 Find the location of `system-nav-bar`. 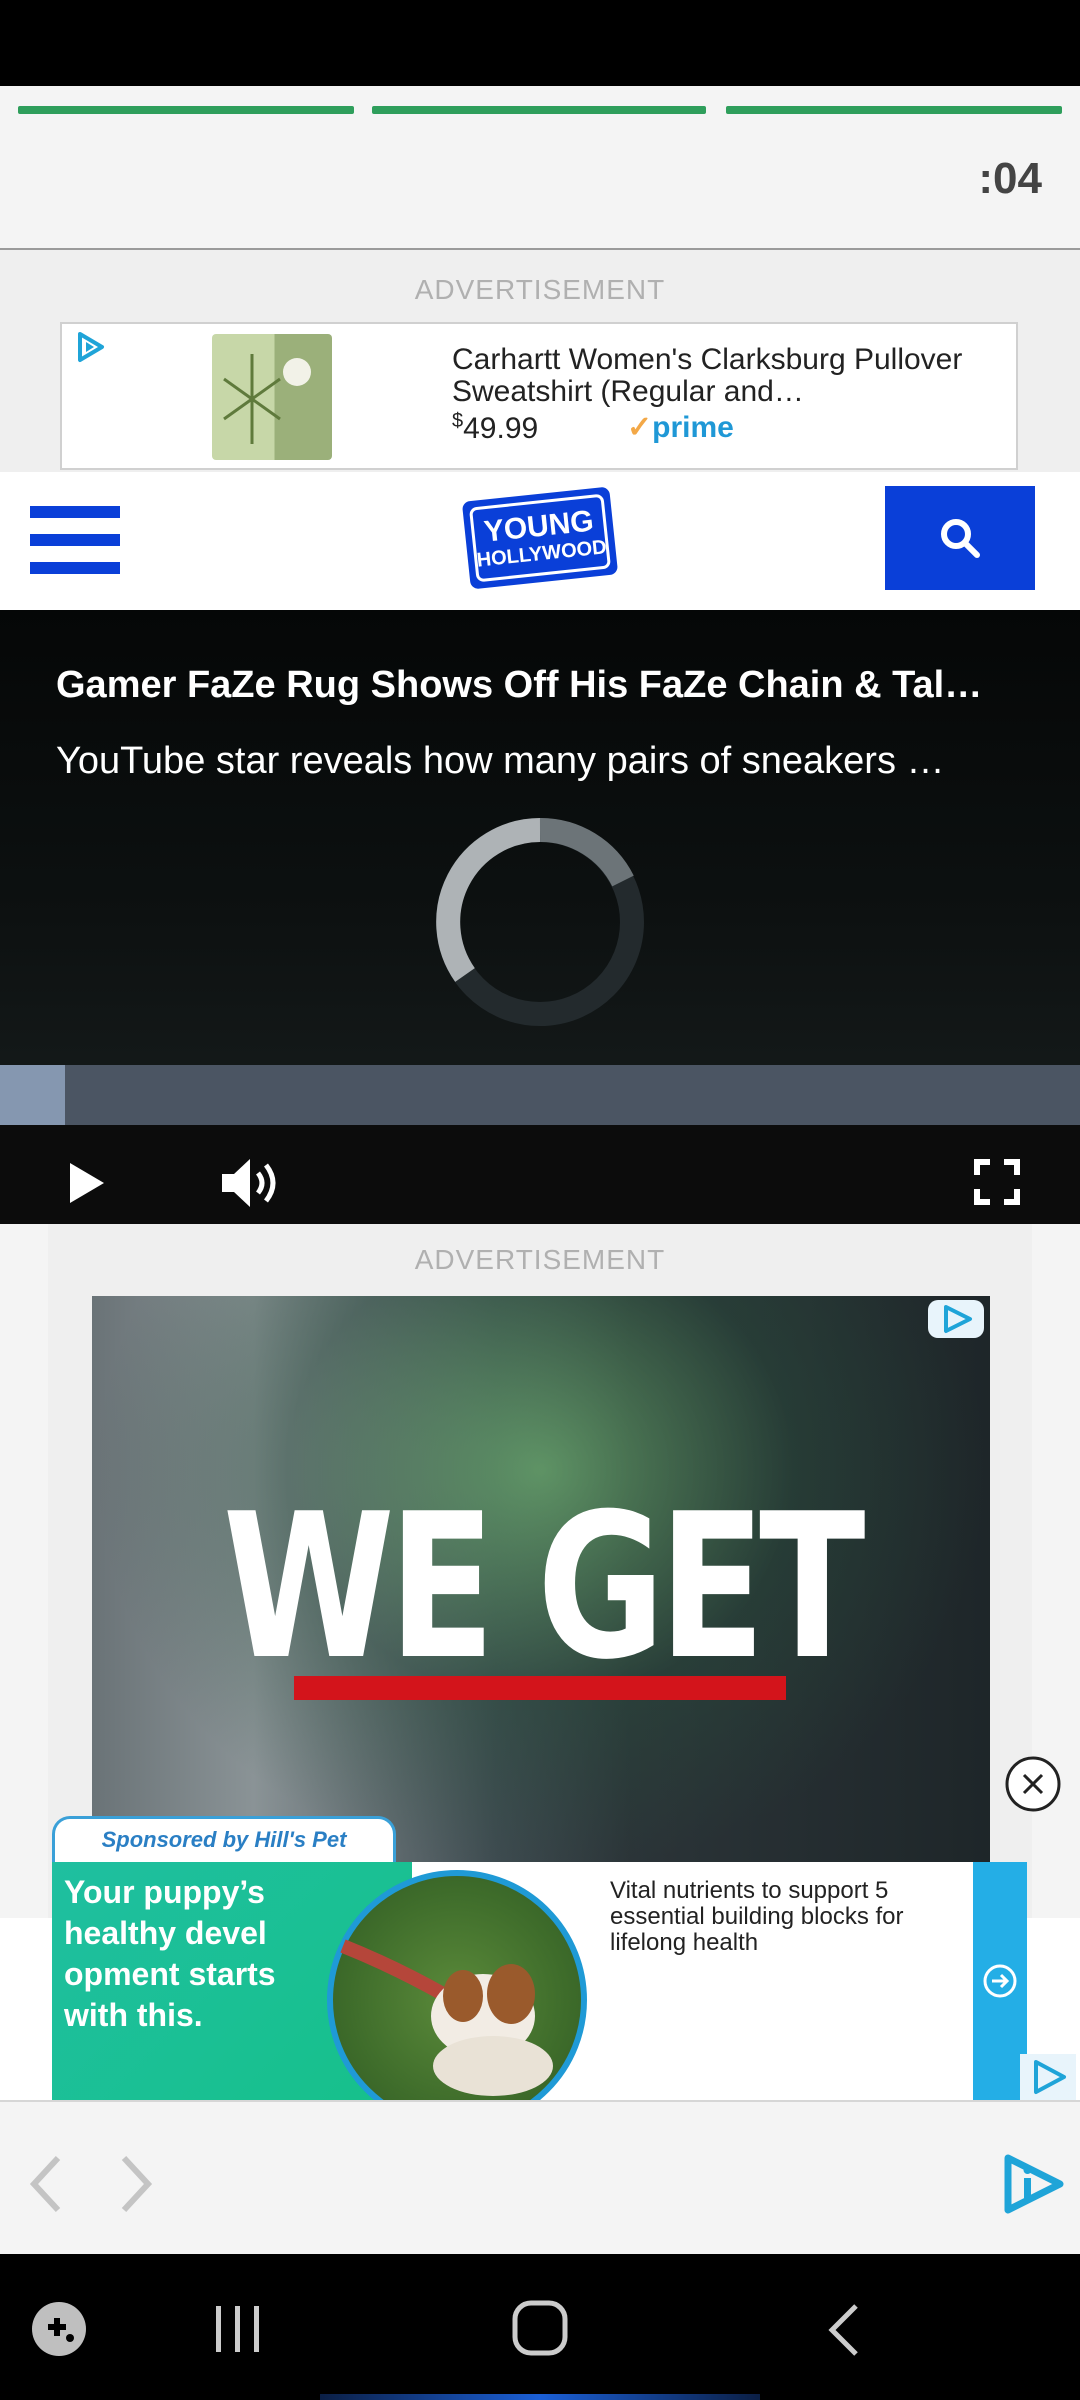

system-nav-bar is located at coordinates (540, 2327).